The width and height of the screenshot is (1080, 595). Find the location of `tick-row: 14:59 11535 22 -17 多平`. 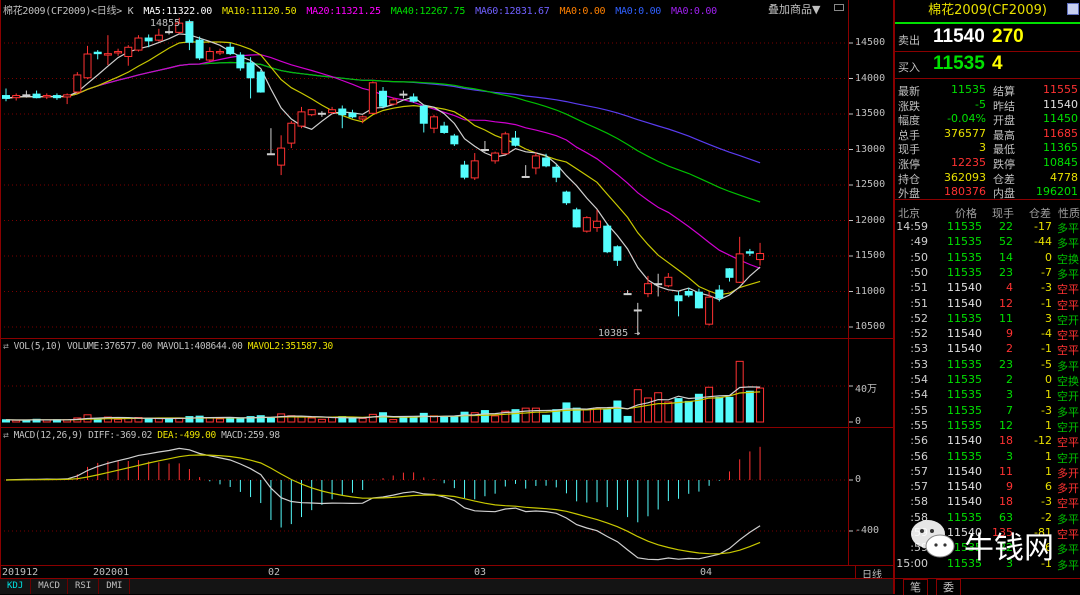

tick-row: 14:59 11535 22 -17 多平 is located at coordinates (987, 227).